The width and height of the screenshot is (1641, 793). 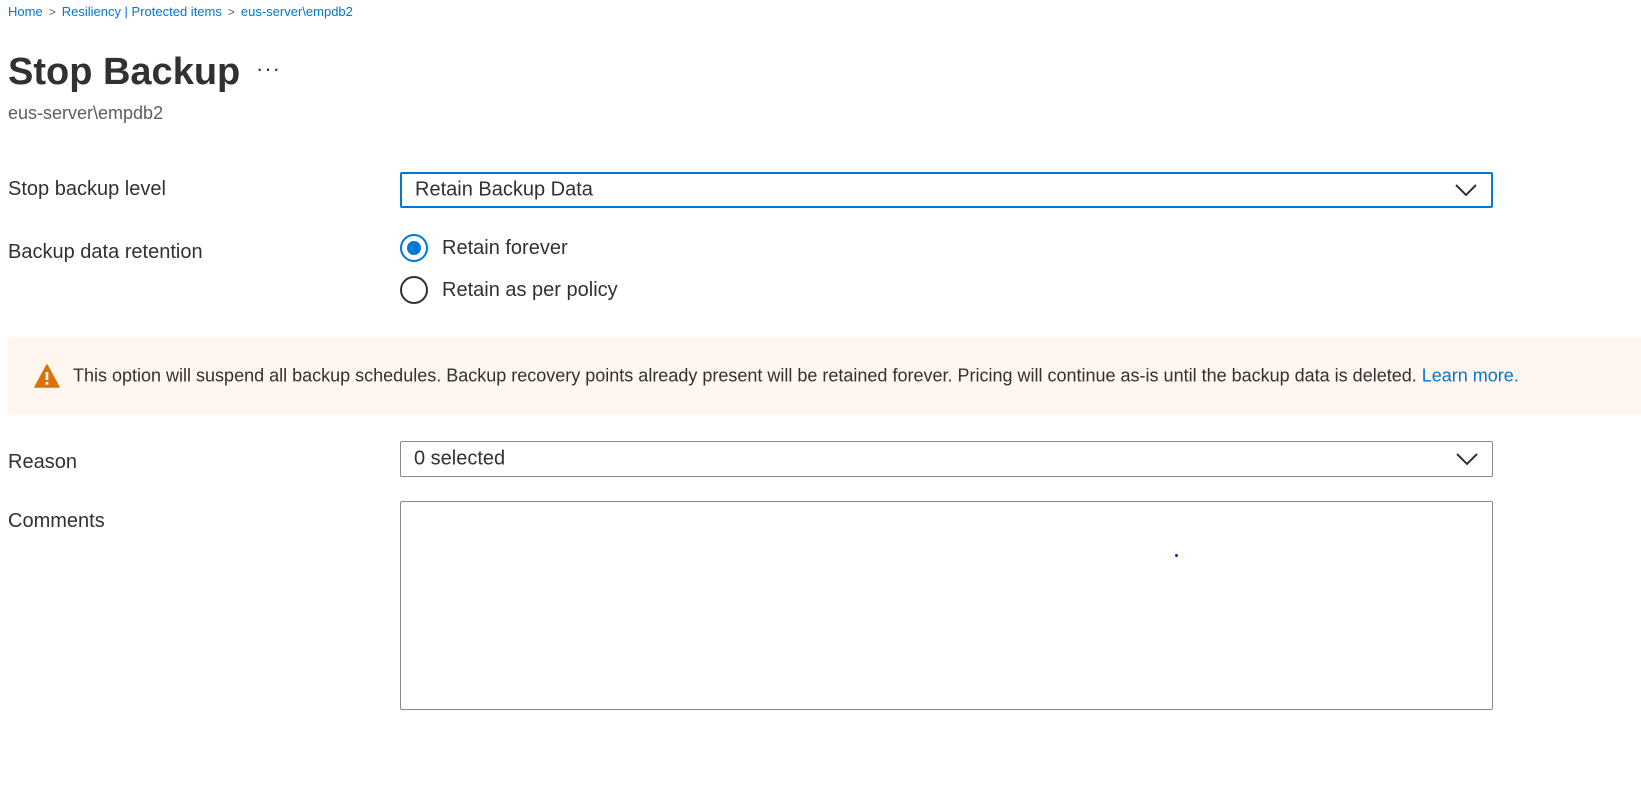 I want to click on warning-icon, so click(x=47, y=376).